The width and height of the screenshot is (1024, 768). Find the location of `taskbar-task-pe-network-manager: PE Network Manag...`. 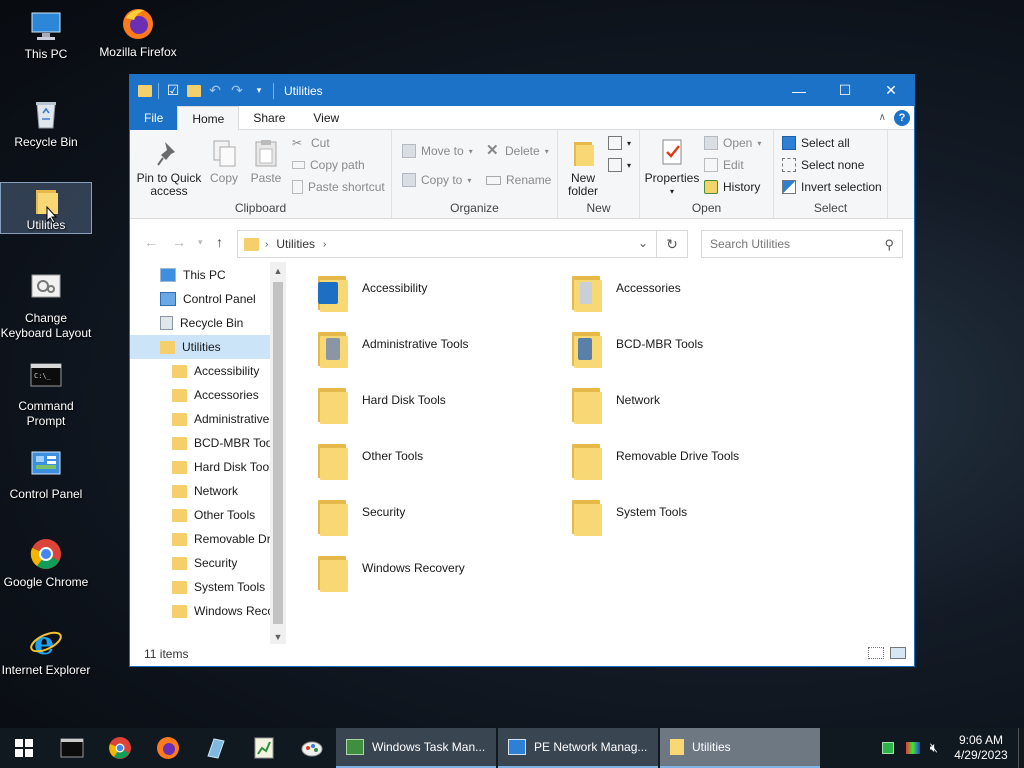

taskbar-task-pe-network-manager: PE Network Manag... is located at coordinates (578, 748).